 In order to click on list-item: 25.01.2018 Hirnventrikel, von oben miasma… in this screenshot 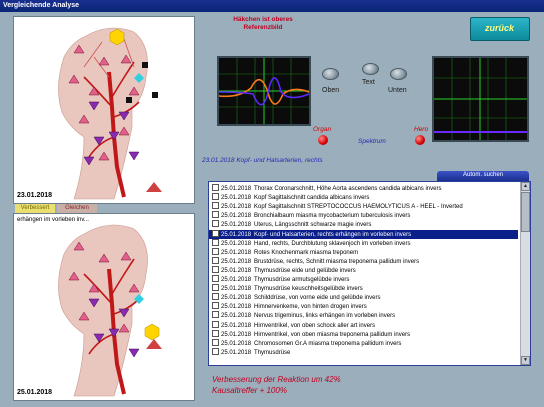, I will do `click(363, 334)`.